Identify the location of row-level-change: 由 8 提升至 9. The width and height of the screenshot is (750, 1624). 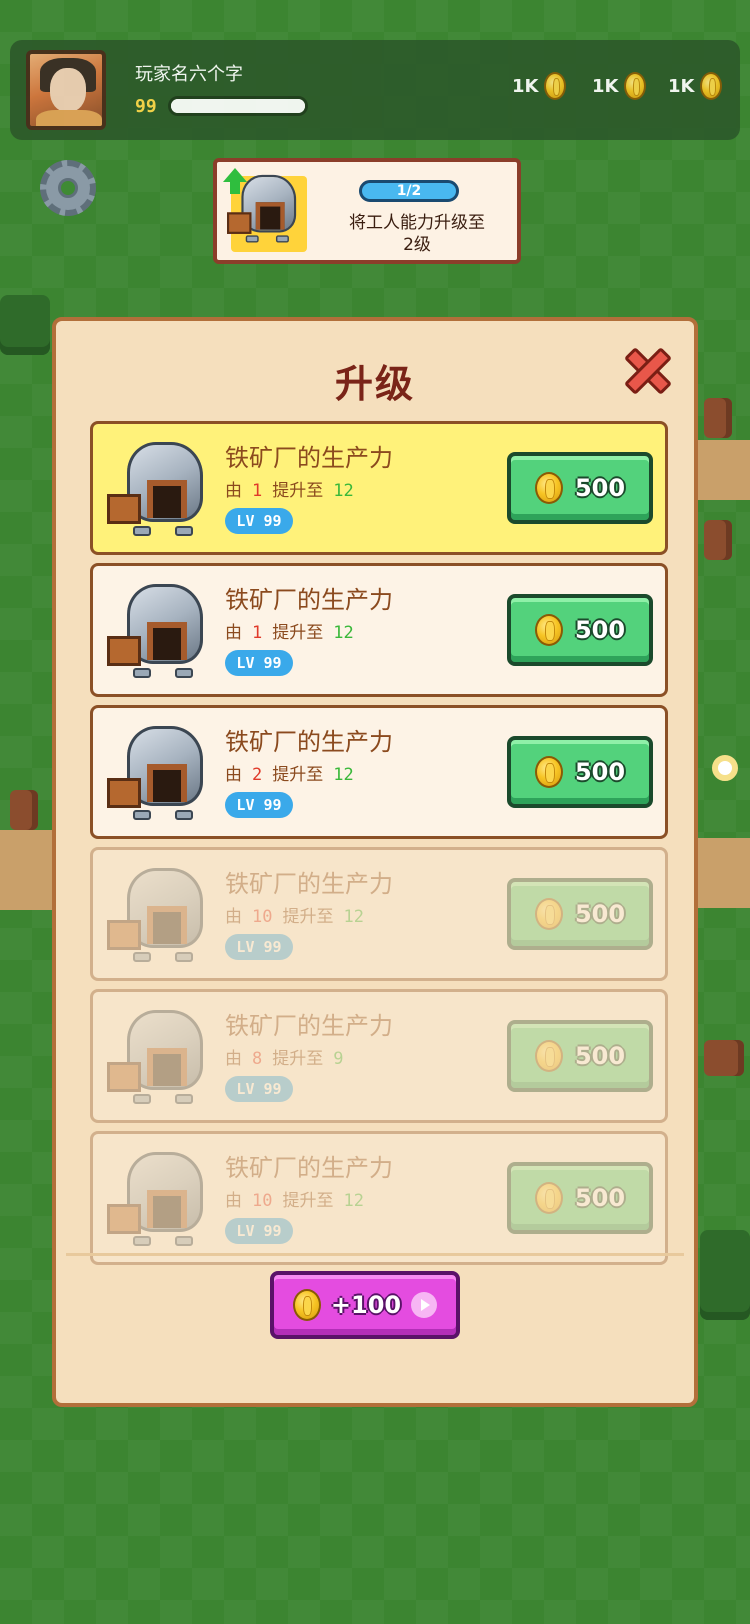
(284, 1059).